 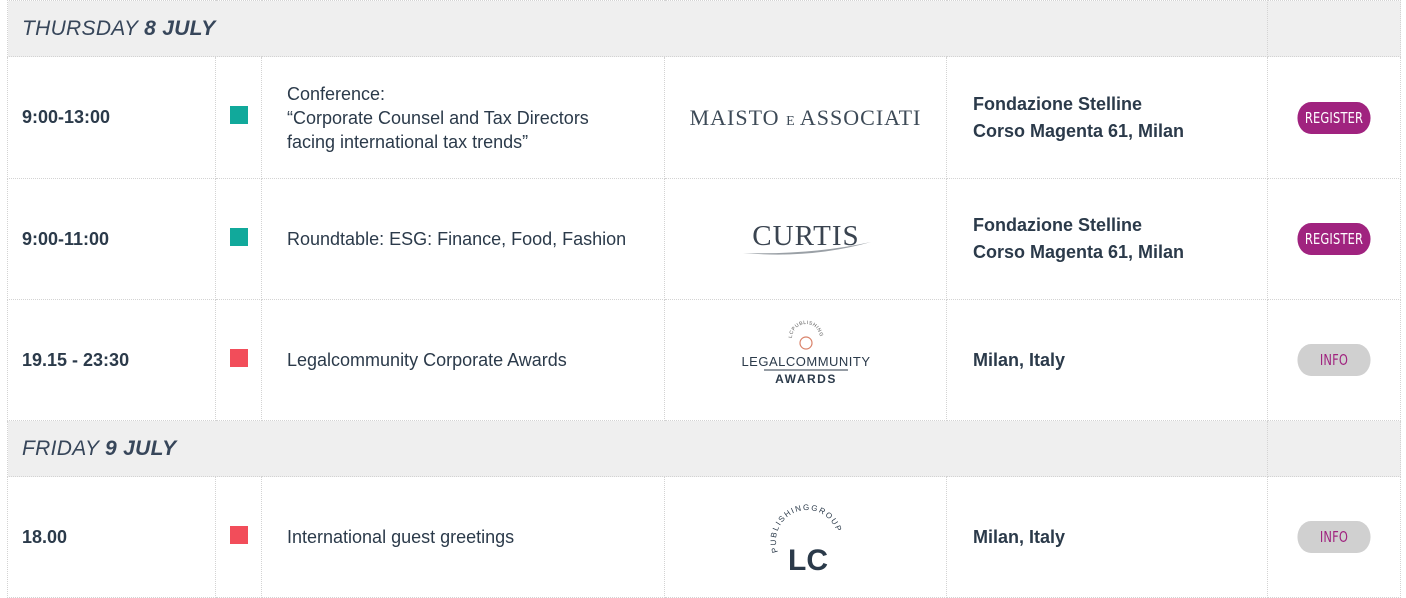 What do you see at coordinates (401, 537) in the screenshot?
I see `event-title-line: International guest greetings` at bounding box center [401, 537].